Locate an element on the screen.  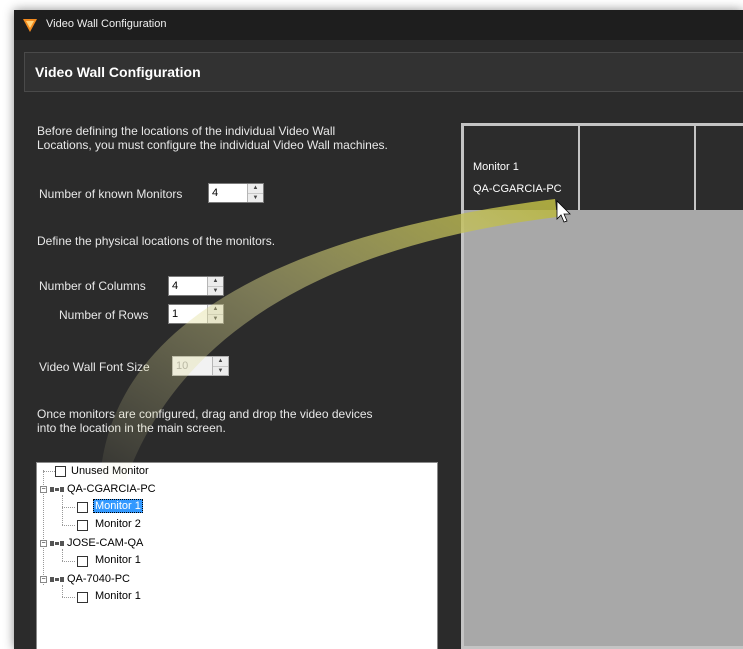
known-monitors-label: Number of known Monitors is located at coordinates (111, 194).